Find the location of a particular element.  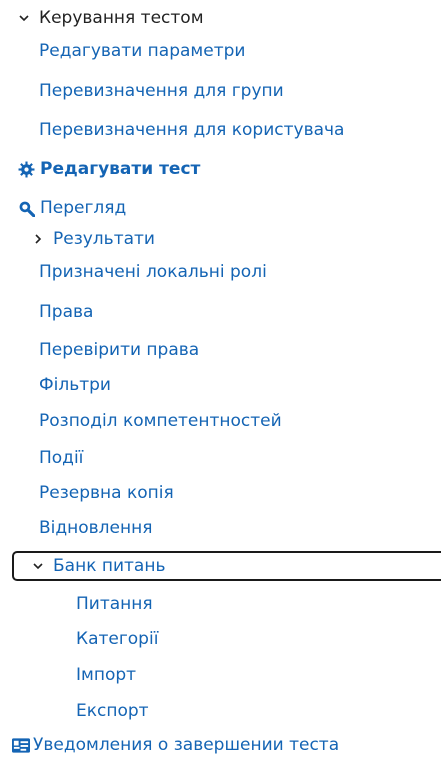

tree-node-results: Результати is located at coordinates (93, 239).